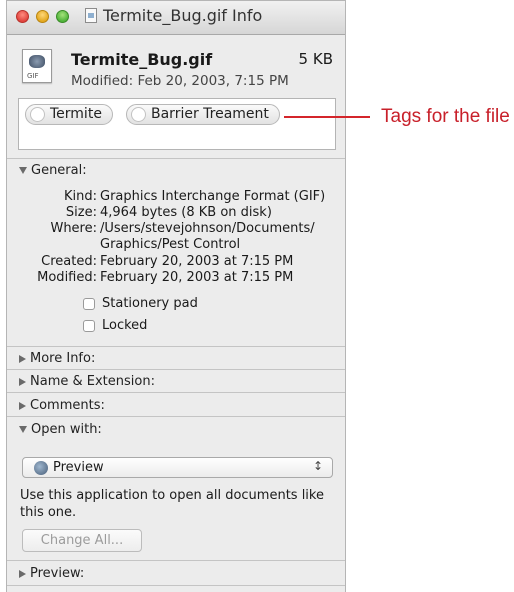 The height and width of the screenshot is (592, 514). Describe the element at coordinates (67, 277) in the screenshot. I see `modified-label: Modified:` at that location.